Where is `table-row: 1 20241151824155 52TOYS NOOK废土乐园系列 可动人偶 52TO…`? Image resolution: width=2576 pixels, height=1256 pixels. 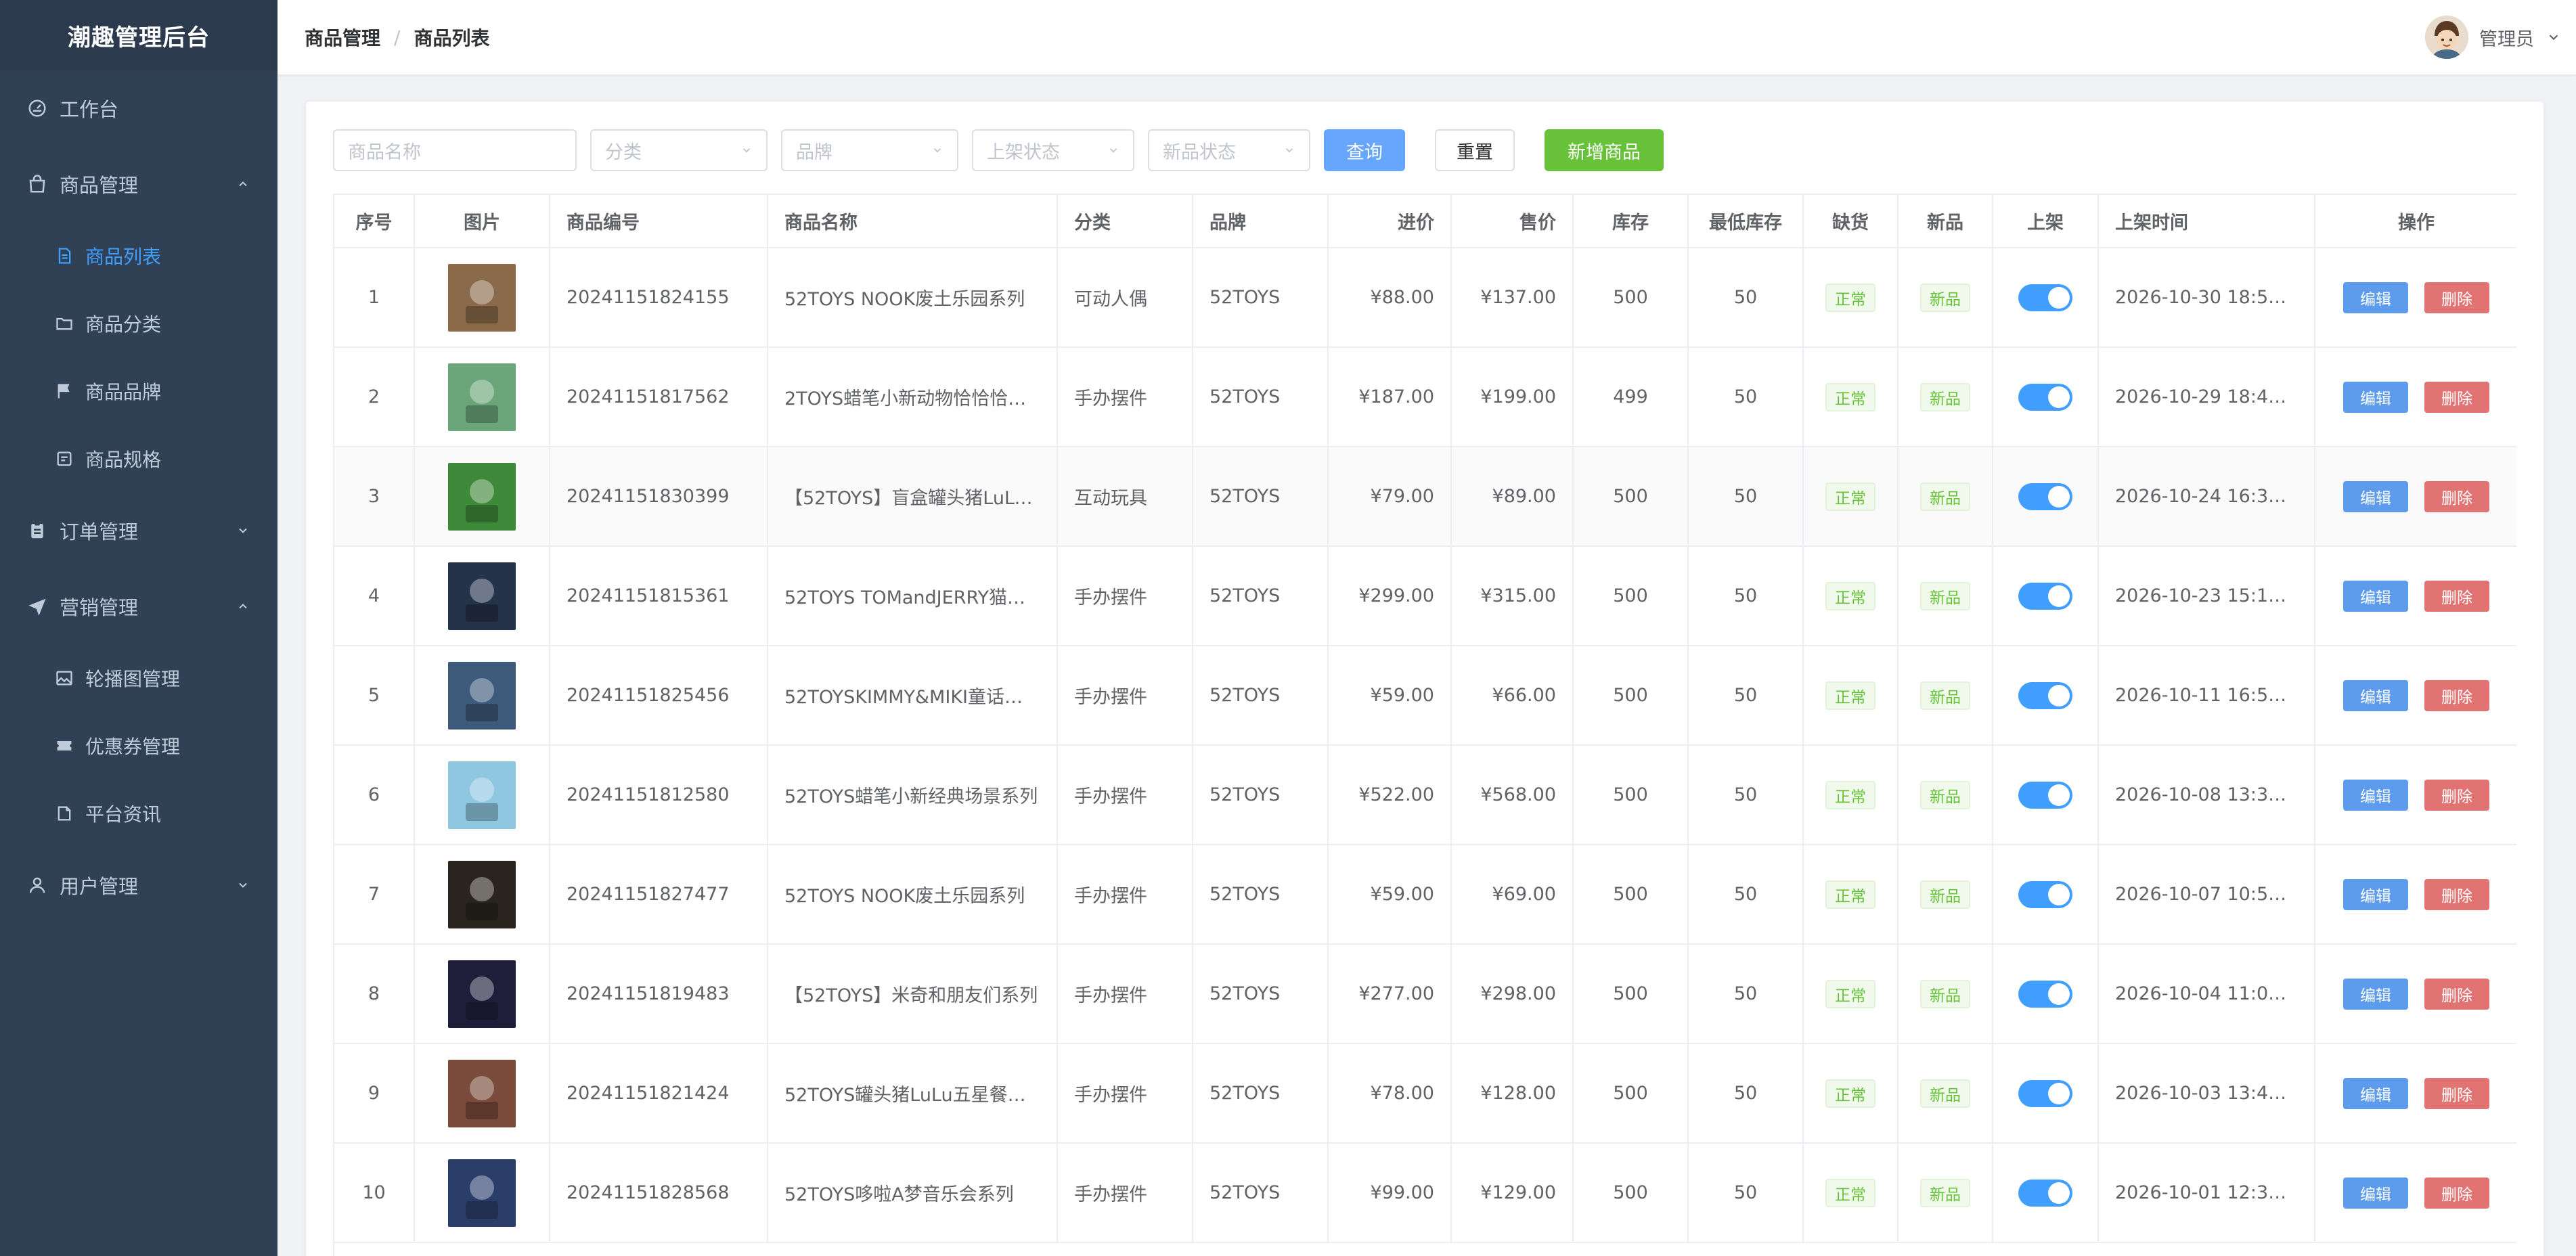 table-row: 1 20241151824155 52TOYS NOOK废土乐园系列 可动人偶 52TO… is located at coordinates (1425, 298).